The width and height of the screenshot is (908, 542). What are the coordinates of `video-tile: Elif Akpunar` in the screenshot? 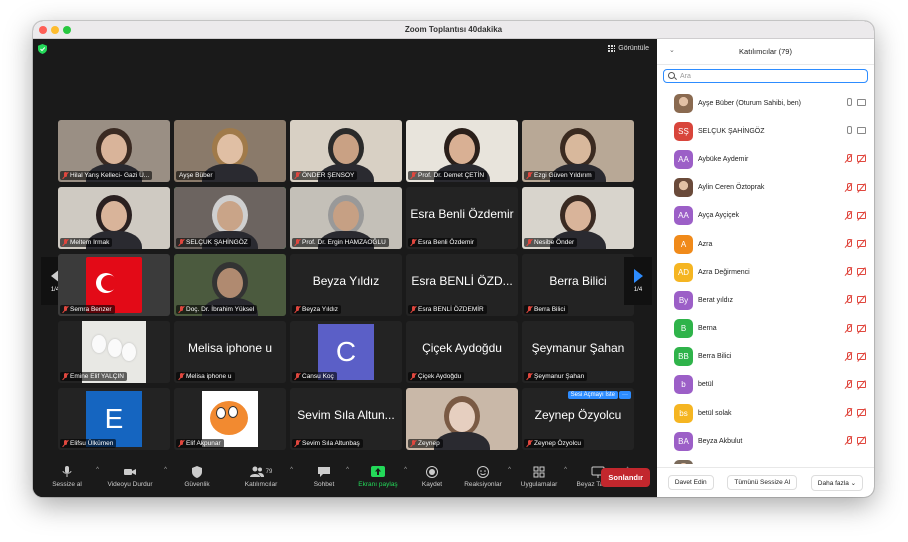 It's located at (230, 419).